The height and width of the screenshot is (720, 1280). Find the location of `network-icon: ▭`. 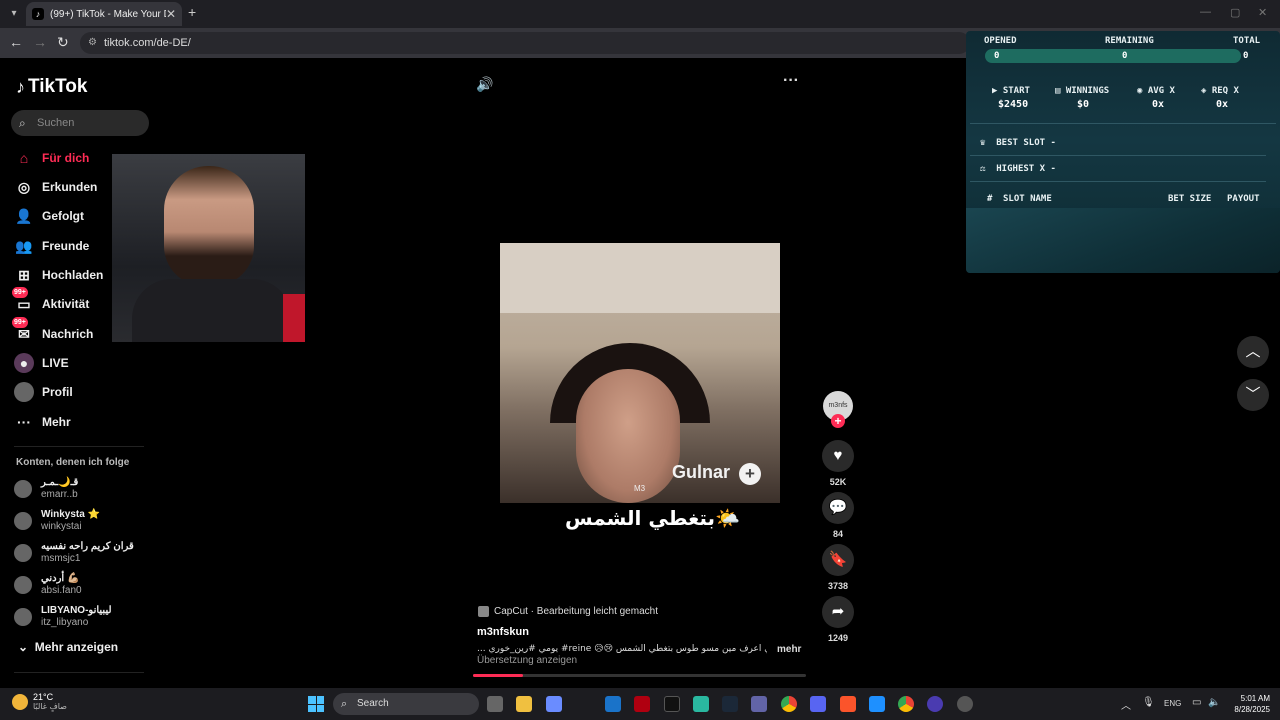

network-icon: ▭ is located at coordinates (1196, 702).